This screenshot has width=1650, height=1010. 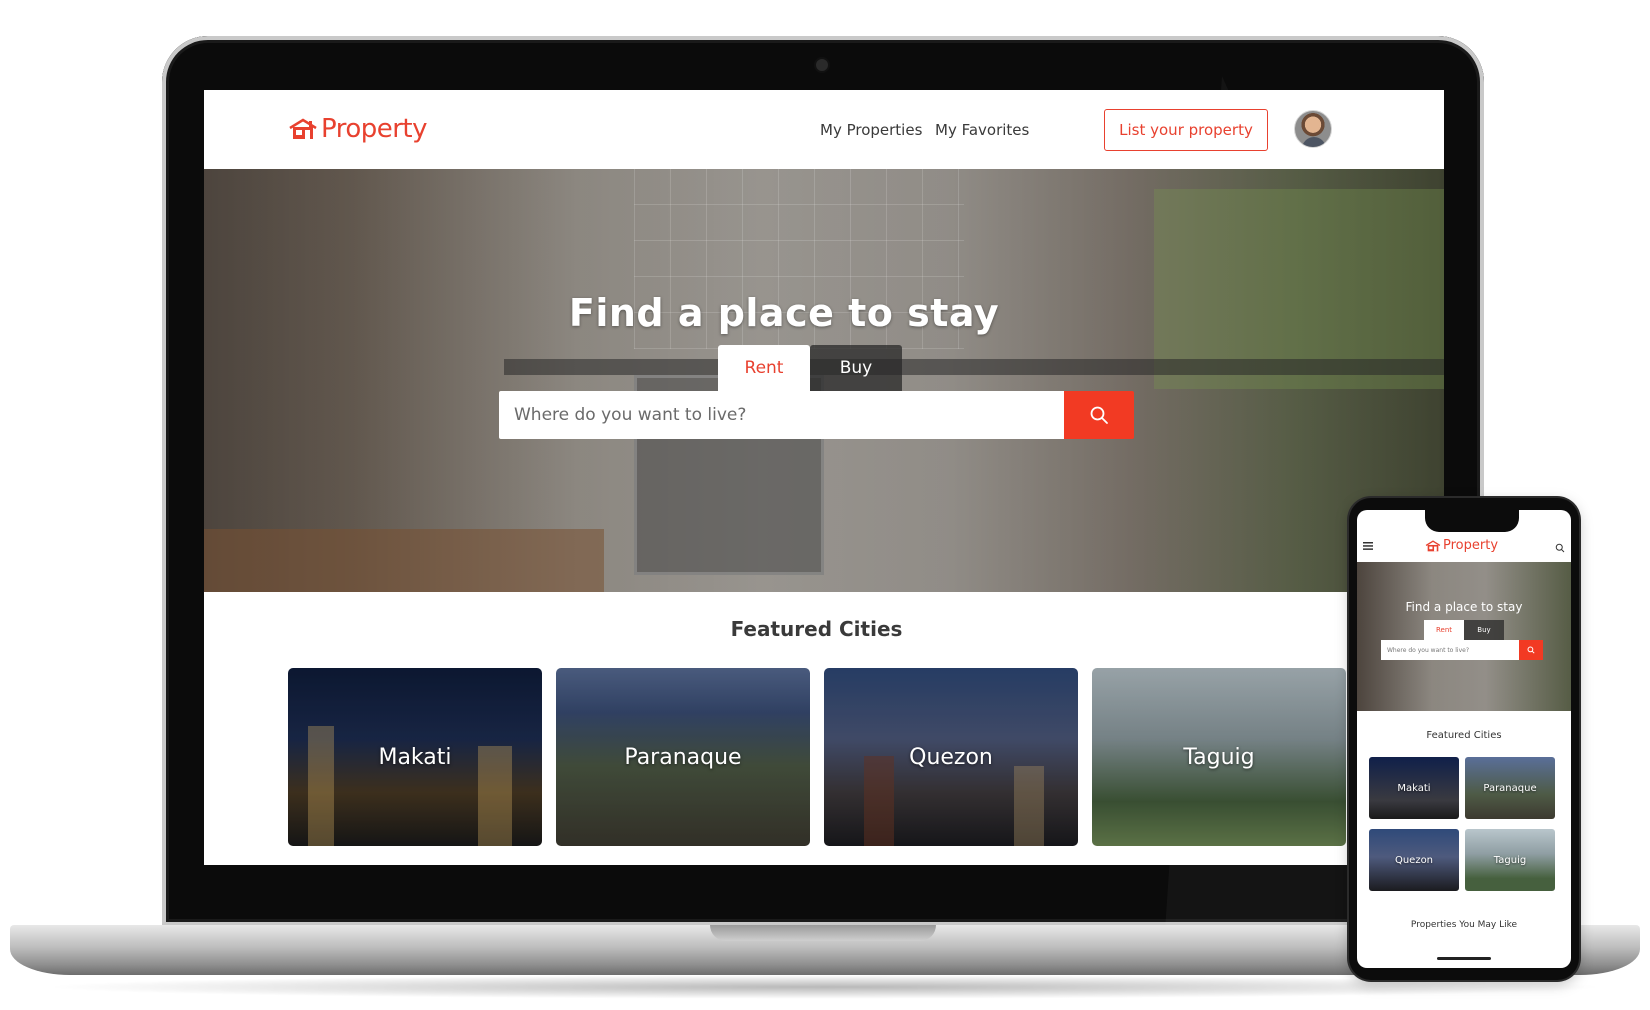 I want to click on mobile-brand-name: Property, so click(x=1471, y=545).